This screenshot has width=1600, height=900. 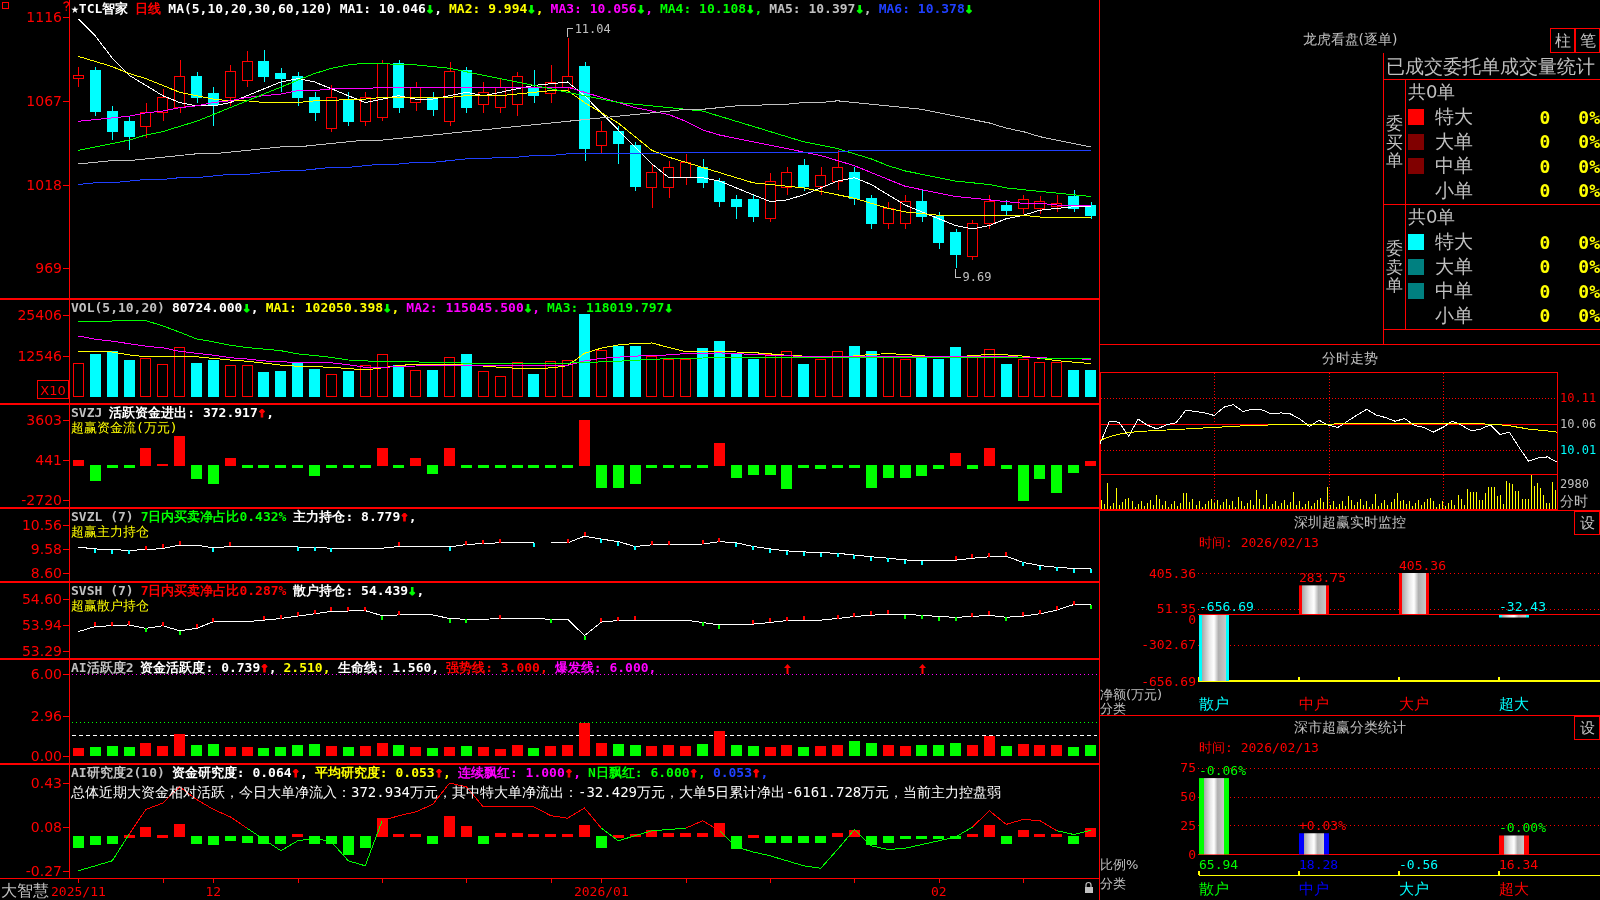 What do you see at coordinates (1562, 40) in the screenshot?
I see `view-toggle-button: 柱` at bounding box center [1562, 40].